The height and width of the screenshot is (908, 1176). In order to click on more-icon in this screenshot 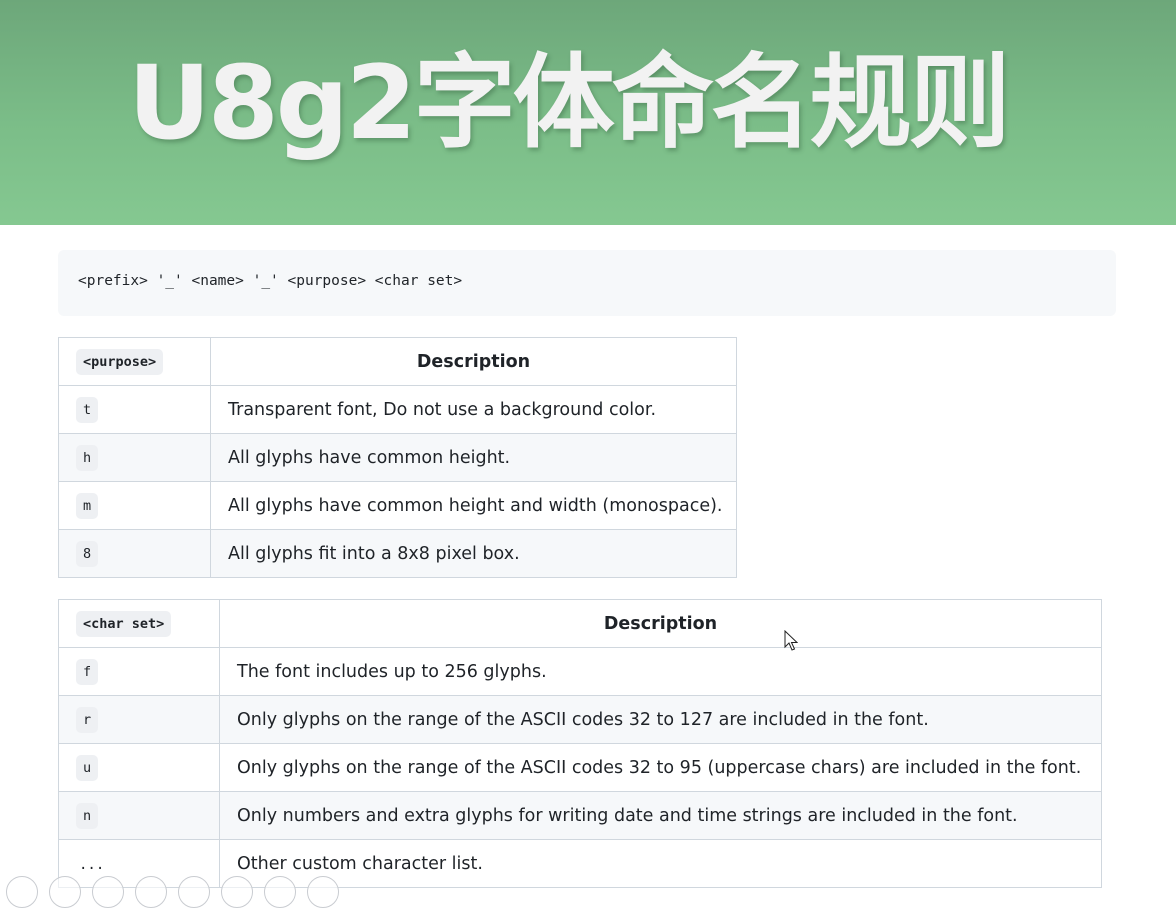, I will do `click(323, 892)`.